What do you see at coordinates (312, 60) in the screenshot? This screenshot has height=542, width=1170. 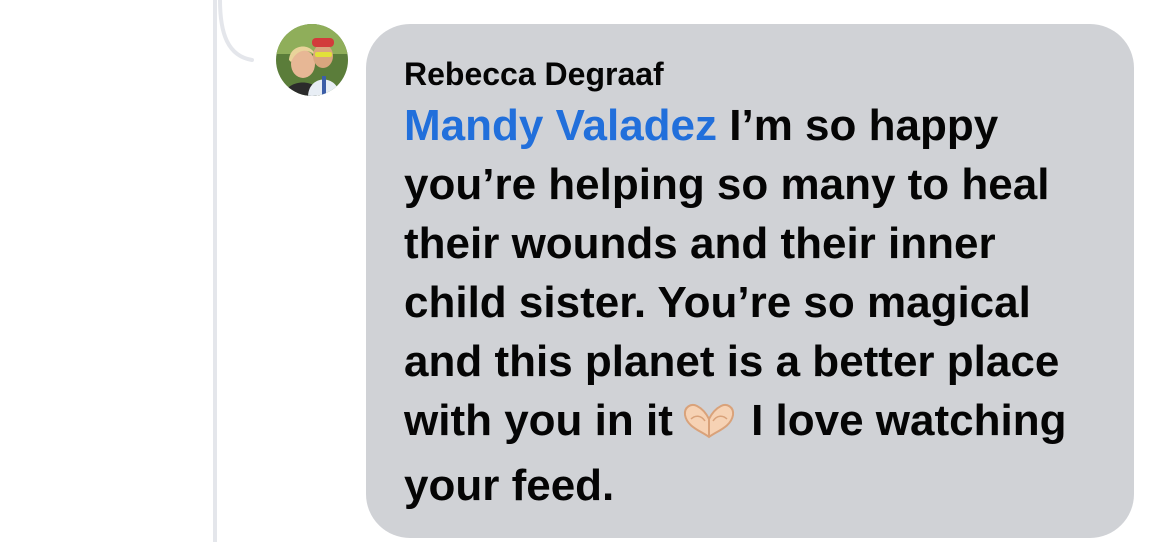 I see `avatar` at bounding box center [312, 60].